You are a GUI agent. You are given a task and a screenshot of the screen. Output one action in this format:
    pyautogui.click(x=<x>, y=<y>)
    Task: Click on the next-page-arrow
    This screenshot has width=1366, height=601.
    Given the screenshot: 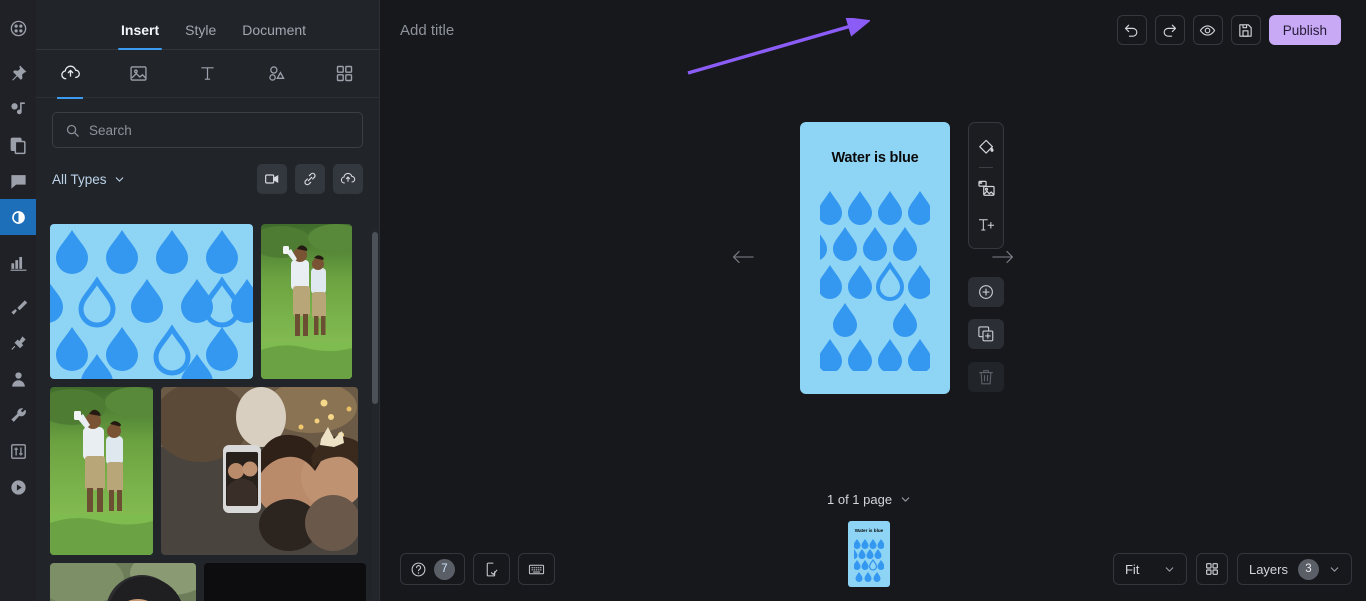 What is the action you would take?
    pyautogui.click(x=1003, y=259)
    